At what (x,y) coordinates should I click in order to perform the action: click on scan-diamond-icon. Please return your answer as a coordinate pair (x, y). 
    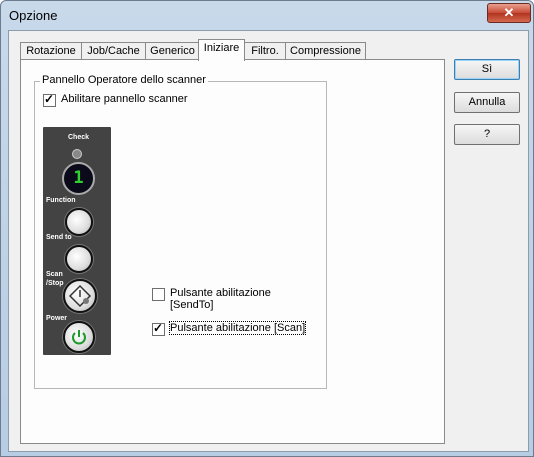
    Looking at the image, I should click on (80, 296).